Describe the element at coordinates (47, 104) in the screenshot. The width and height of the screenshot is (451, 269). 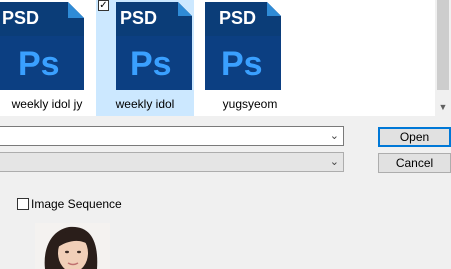
I see `file-name-label: weekly idol jy` at that location.